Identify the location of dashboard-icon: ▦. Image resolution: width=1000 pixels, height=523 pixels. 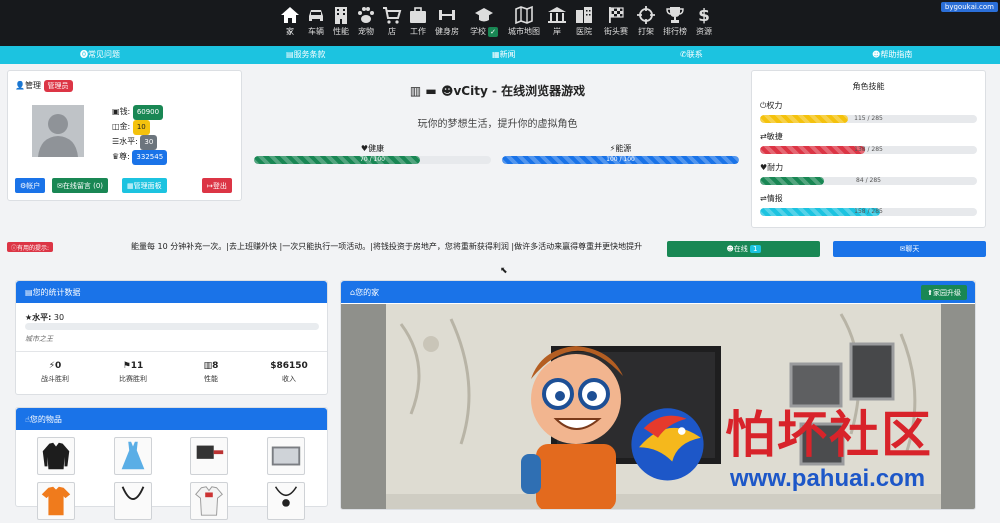
(130, 186).